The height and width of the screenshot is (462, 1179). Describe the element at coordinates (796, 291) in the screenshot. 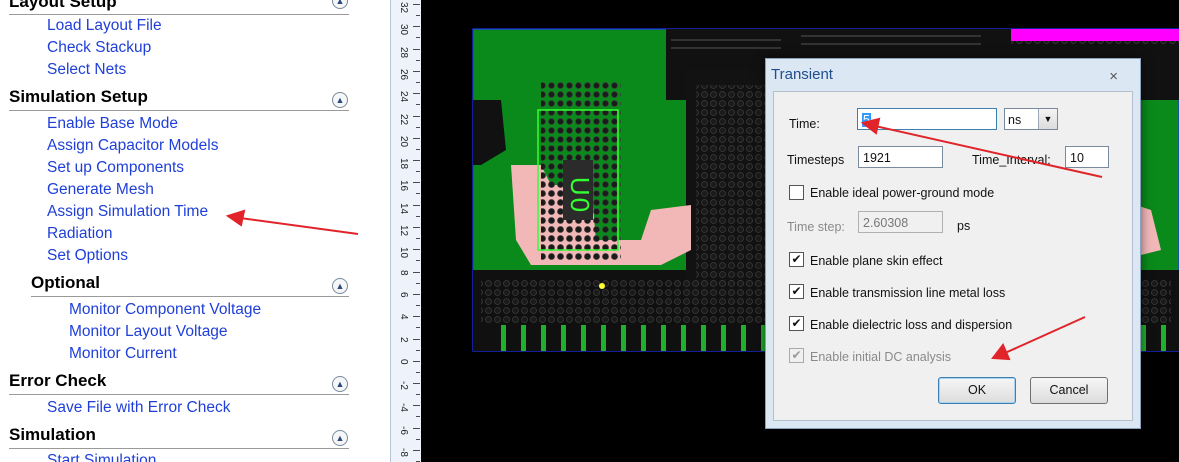

I see `tline-metal-loss-checkbox: ✔` at that location.